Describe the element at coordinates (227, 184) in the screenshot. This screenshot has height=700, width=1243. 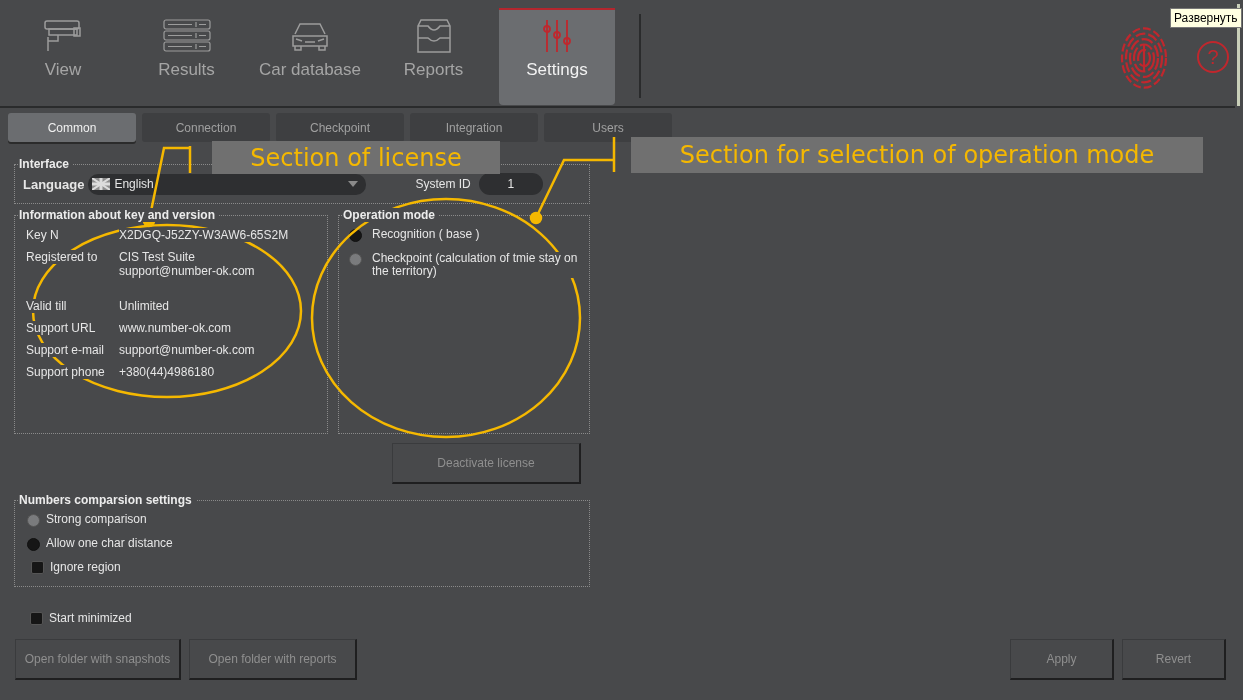
I see `language-dropdown: English` at that location.